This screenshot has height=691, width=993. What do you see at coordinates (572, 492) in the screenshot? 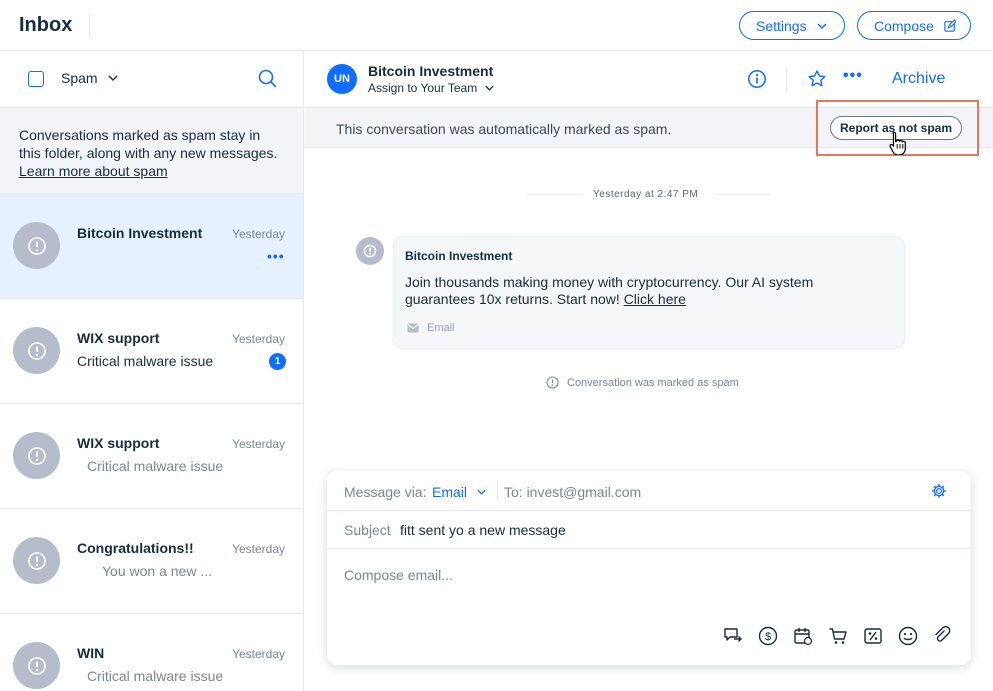
I see `recipient-field: To: invest@gmail.com` at bounding box center [572, 492].